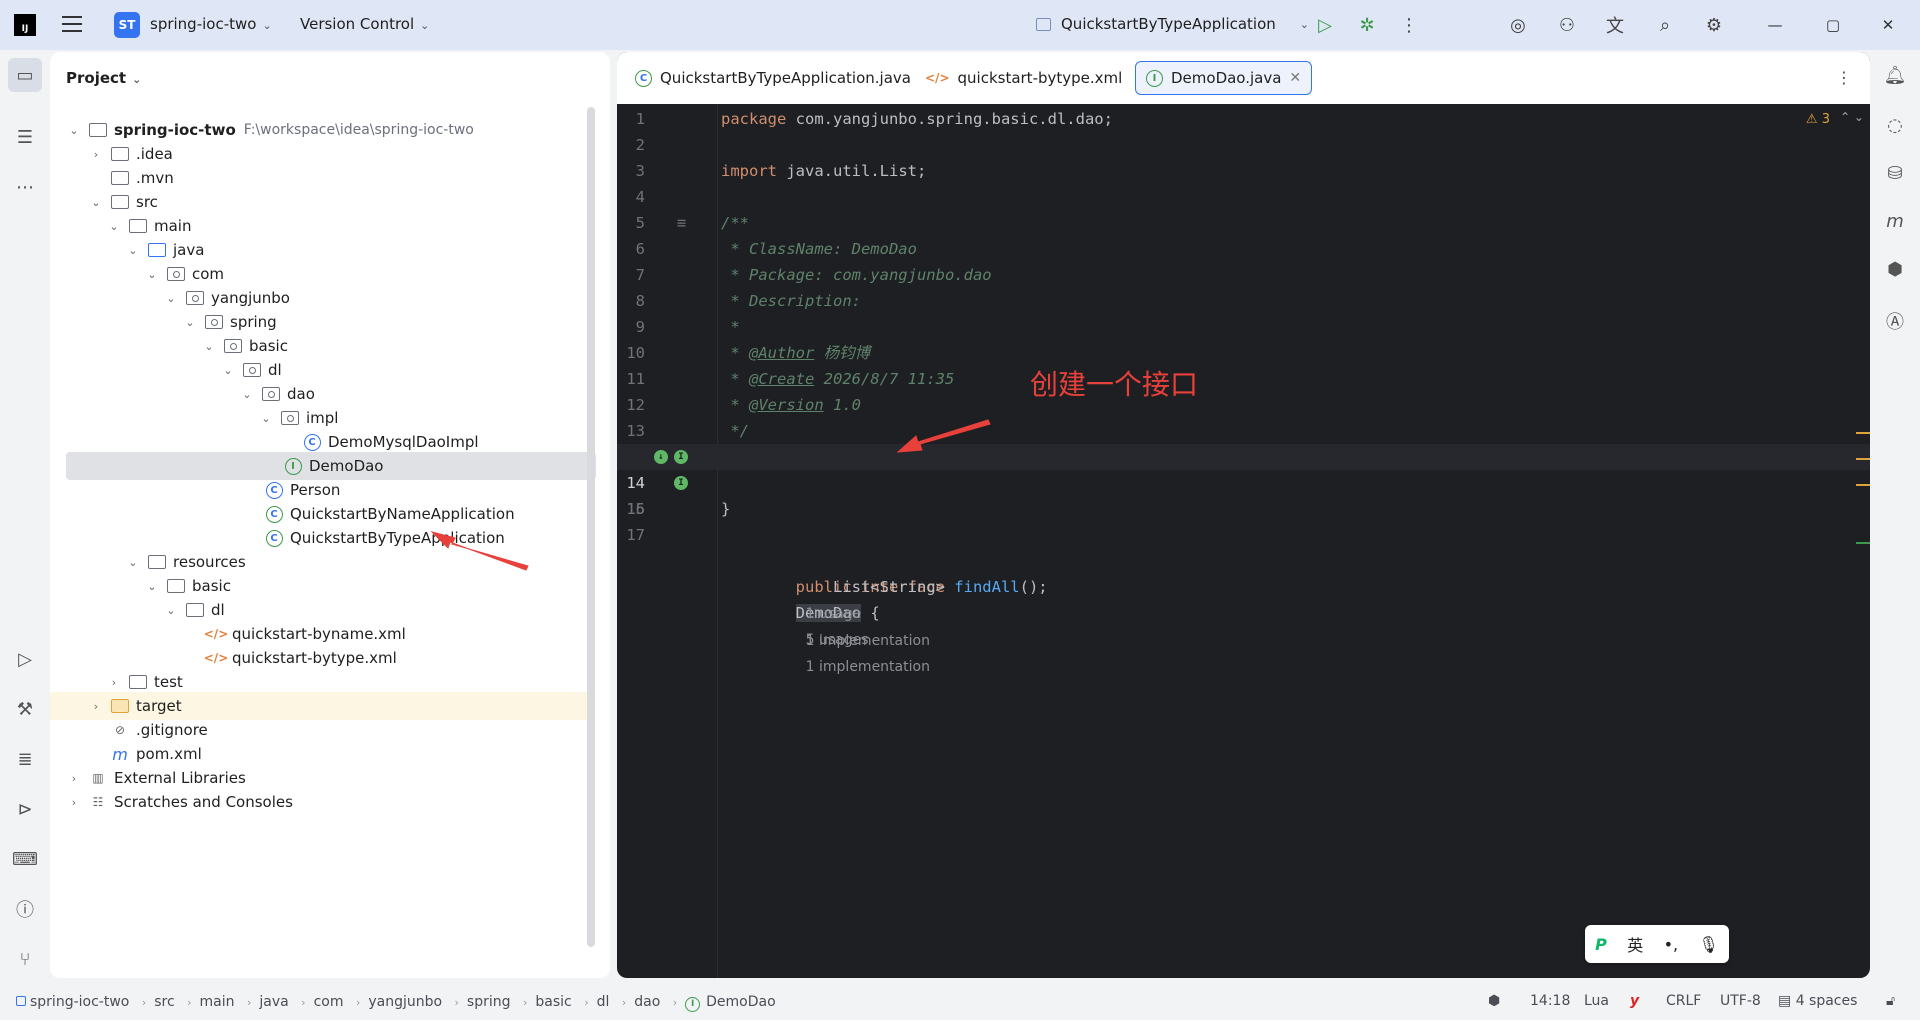 This screenshot has height=1020, width=1920. I want to click on tab-demodao-java: I DemoDao.java ✕, so click(1224, 78).